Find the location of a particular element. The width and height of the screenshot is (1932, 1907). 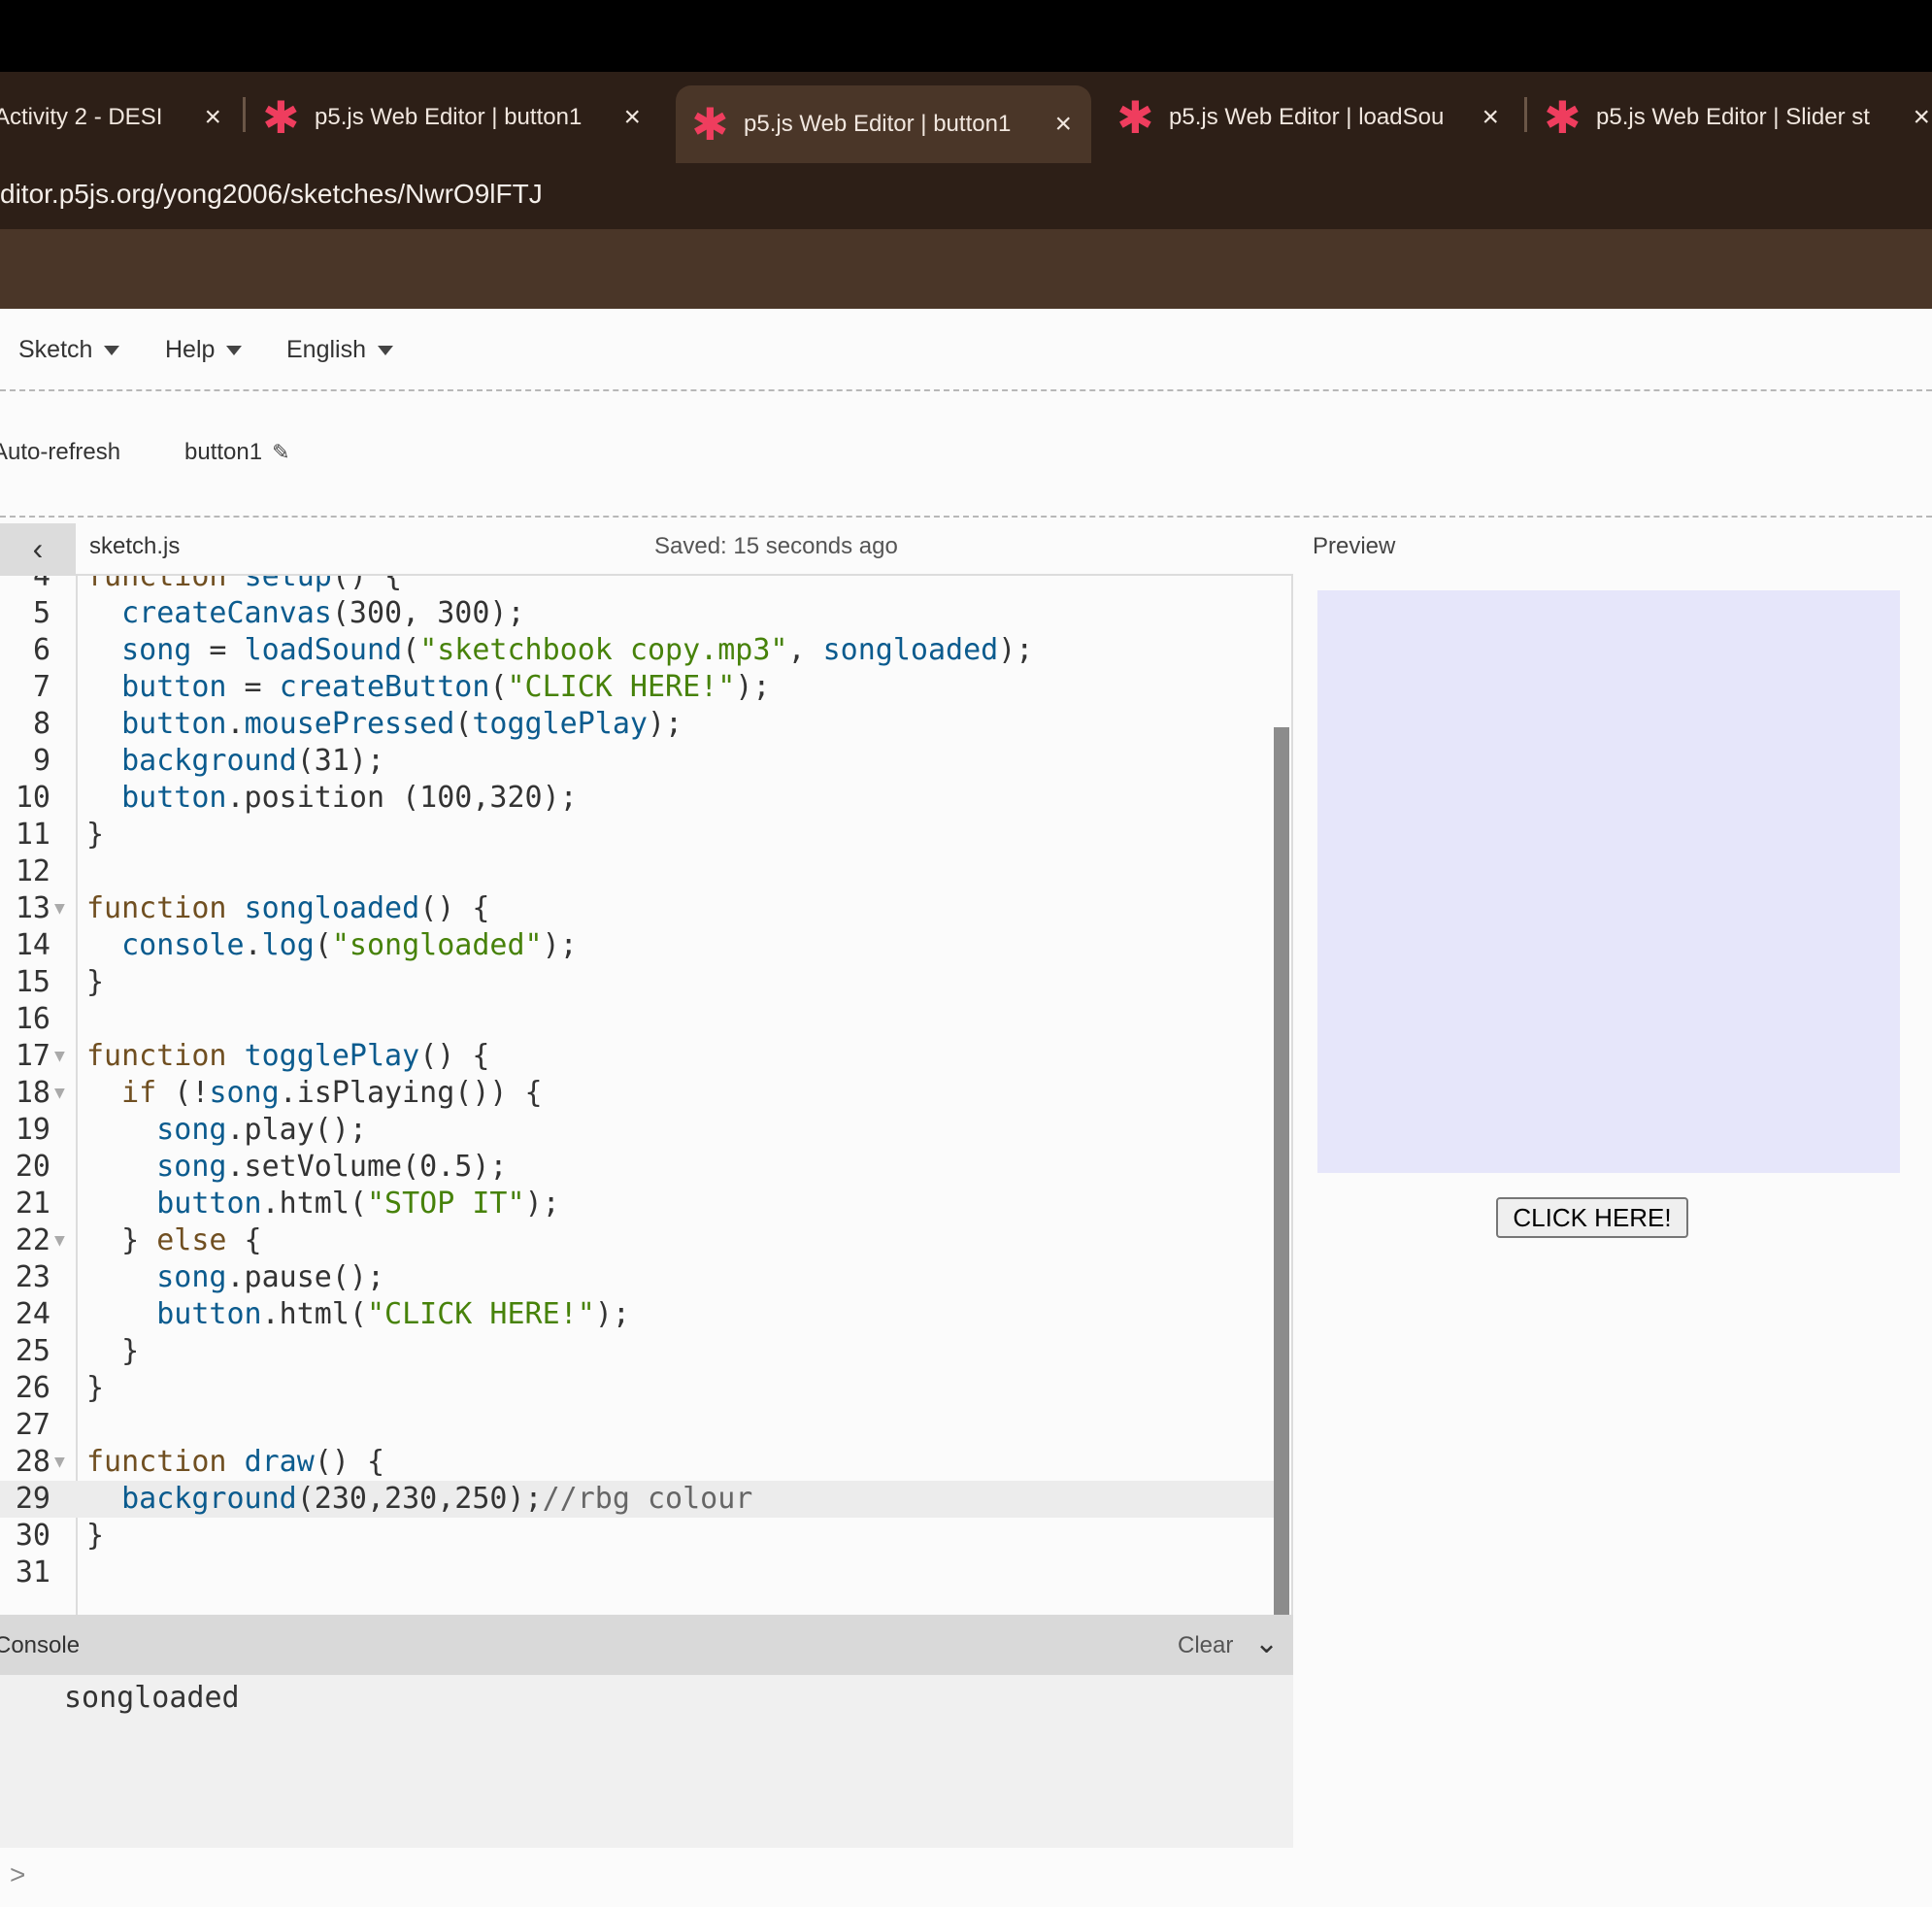

browser-tab-button1-active: ✱ p5.js Web Editor | button1 × is located at coordinates (883, 124).